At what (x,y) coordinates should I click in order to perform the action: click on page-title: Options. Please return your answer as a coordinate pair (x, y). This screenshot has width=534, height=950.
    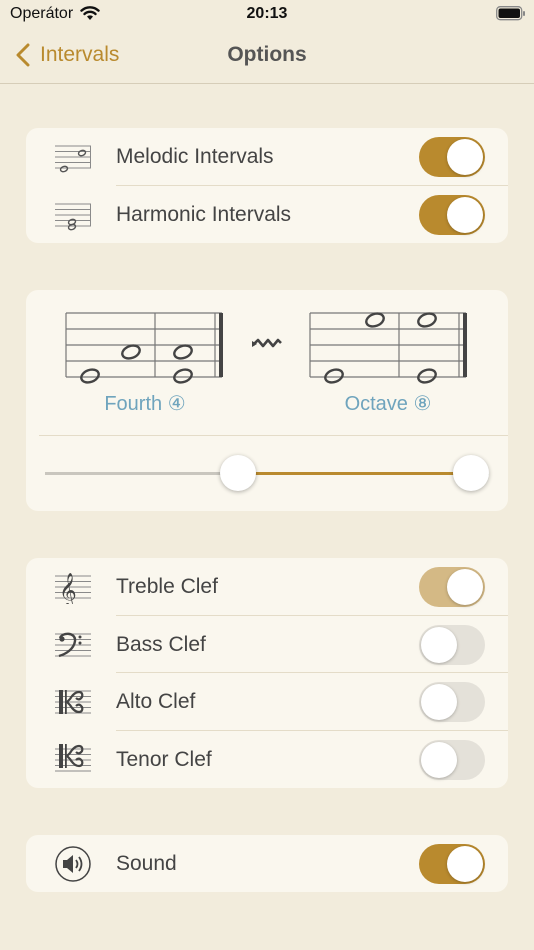
    Looking at the image, I should click on (267, 54).